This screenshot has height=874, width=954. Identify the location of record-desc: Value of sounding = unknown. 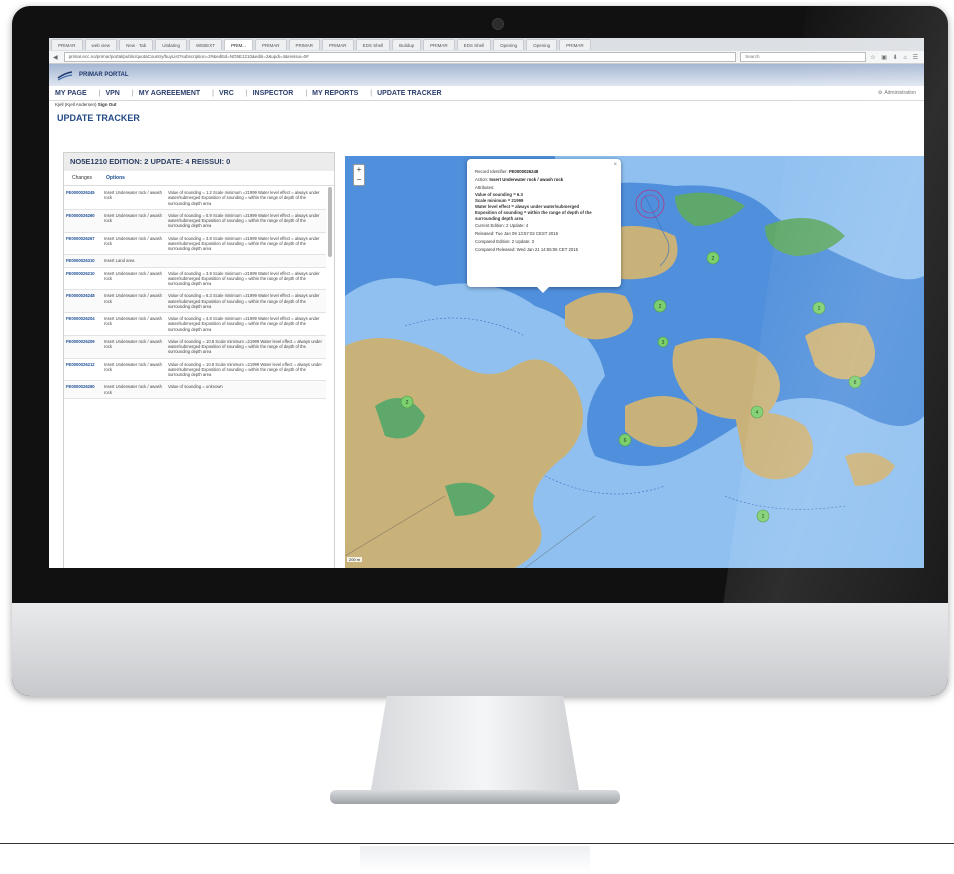
(195, 387).